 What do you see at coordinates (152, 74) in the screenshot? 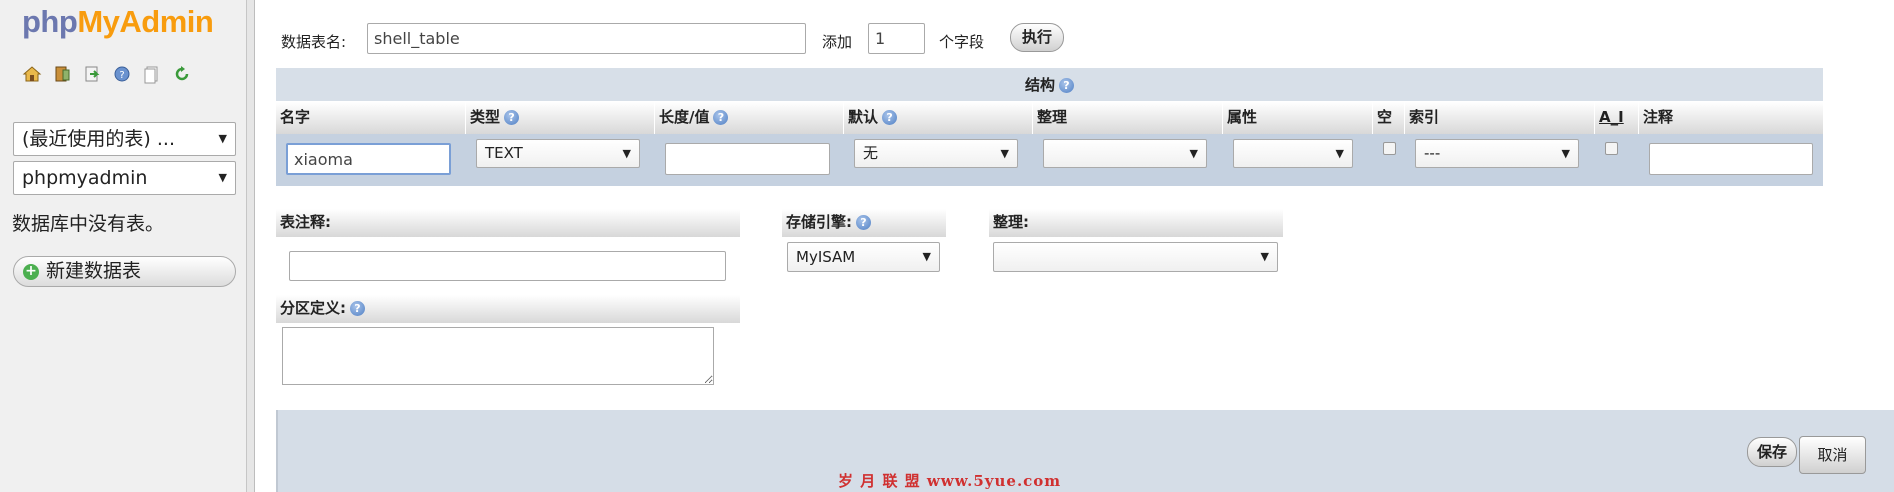
I see `docs-icon` at bounding box center [152, 74].